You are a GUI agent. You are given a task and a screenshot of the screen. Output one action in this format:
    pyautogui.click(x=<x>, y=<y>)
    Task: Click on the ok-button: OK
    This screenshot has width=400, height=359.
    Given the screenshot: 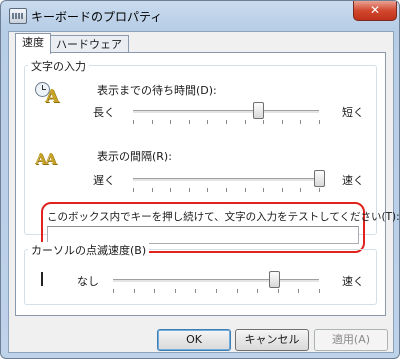 What is the action you would take?
    pyautogui.click(x=194, y=340)
    